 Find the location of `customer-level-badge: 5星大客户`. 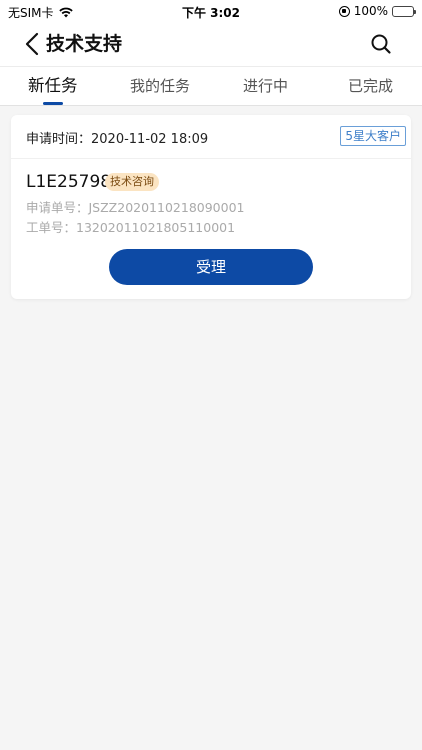

customer-level-badge: 5星大客户 is located at coordinates (373, 136).